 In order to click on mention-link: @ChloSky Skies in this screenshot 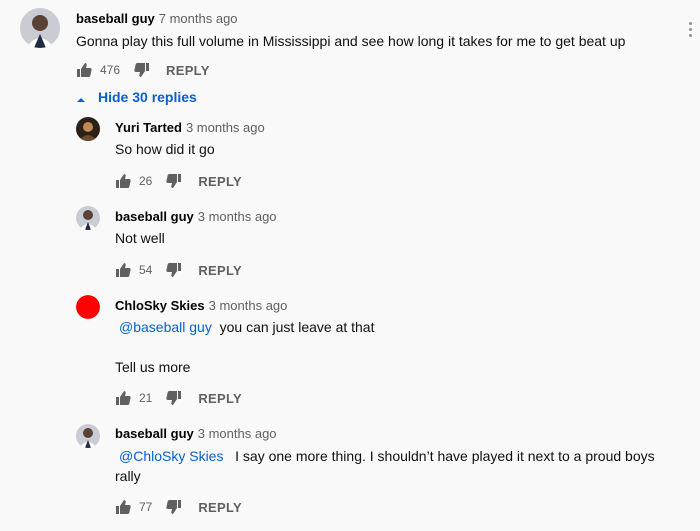, I will do `click(171, 456)`.